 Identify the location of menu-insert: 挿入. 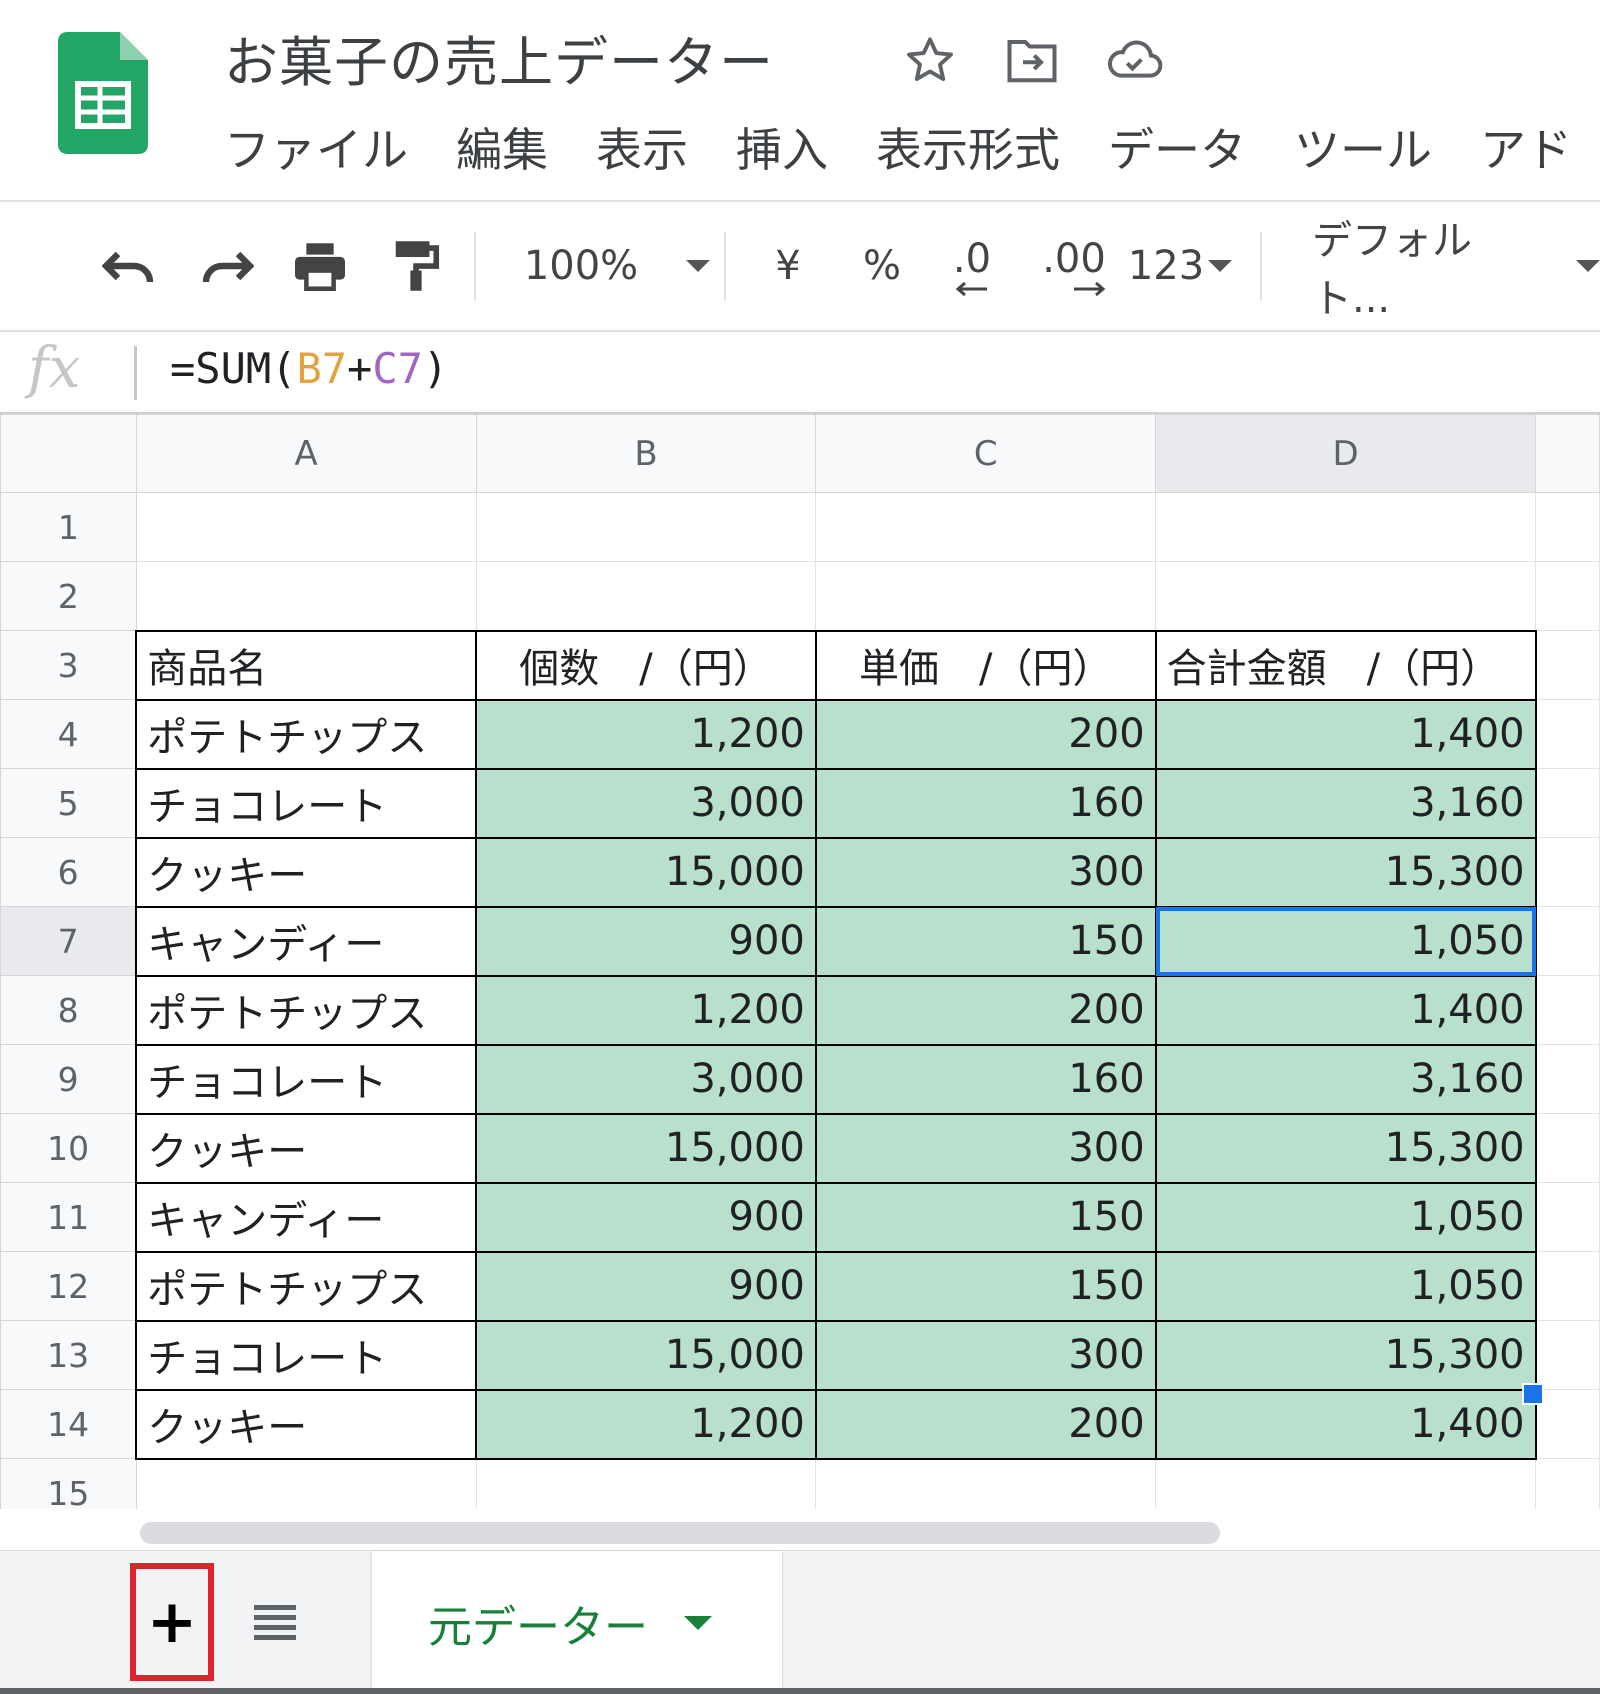
(782, 150).